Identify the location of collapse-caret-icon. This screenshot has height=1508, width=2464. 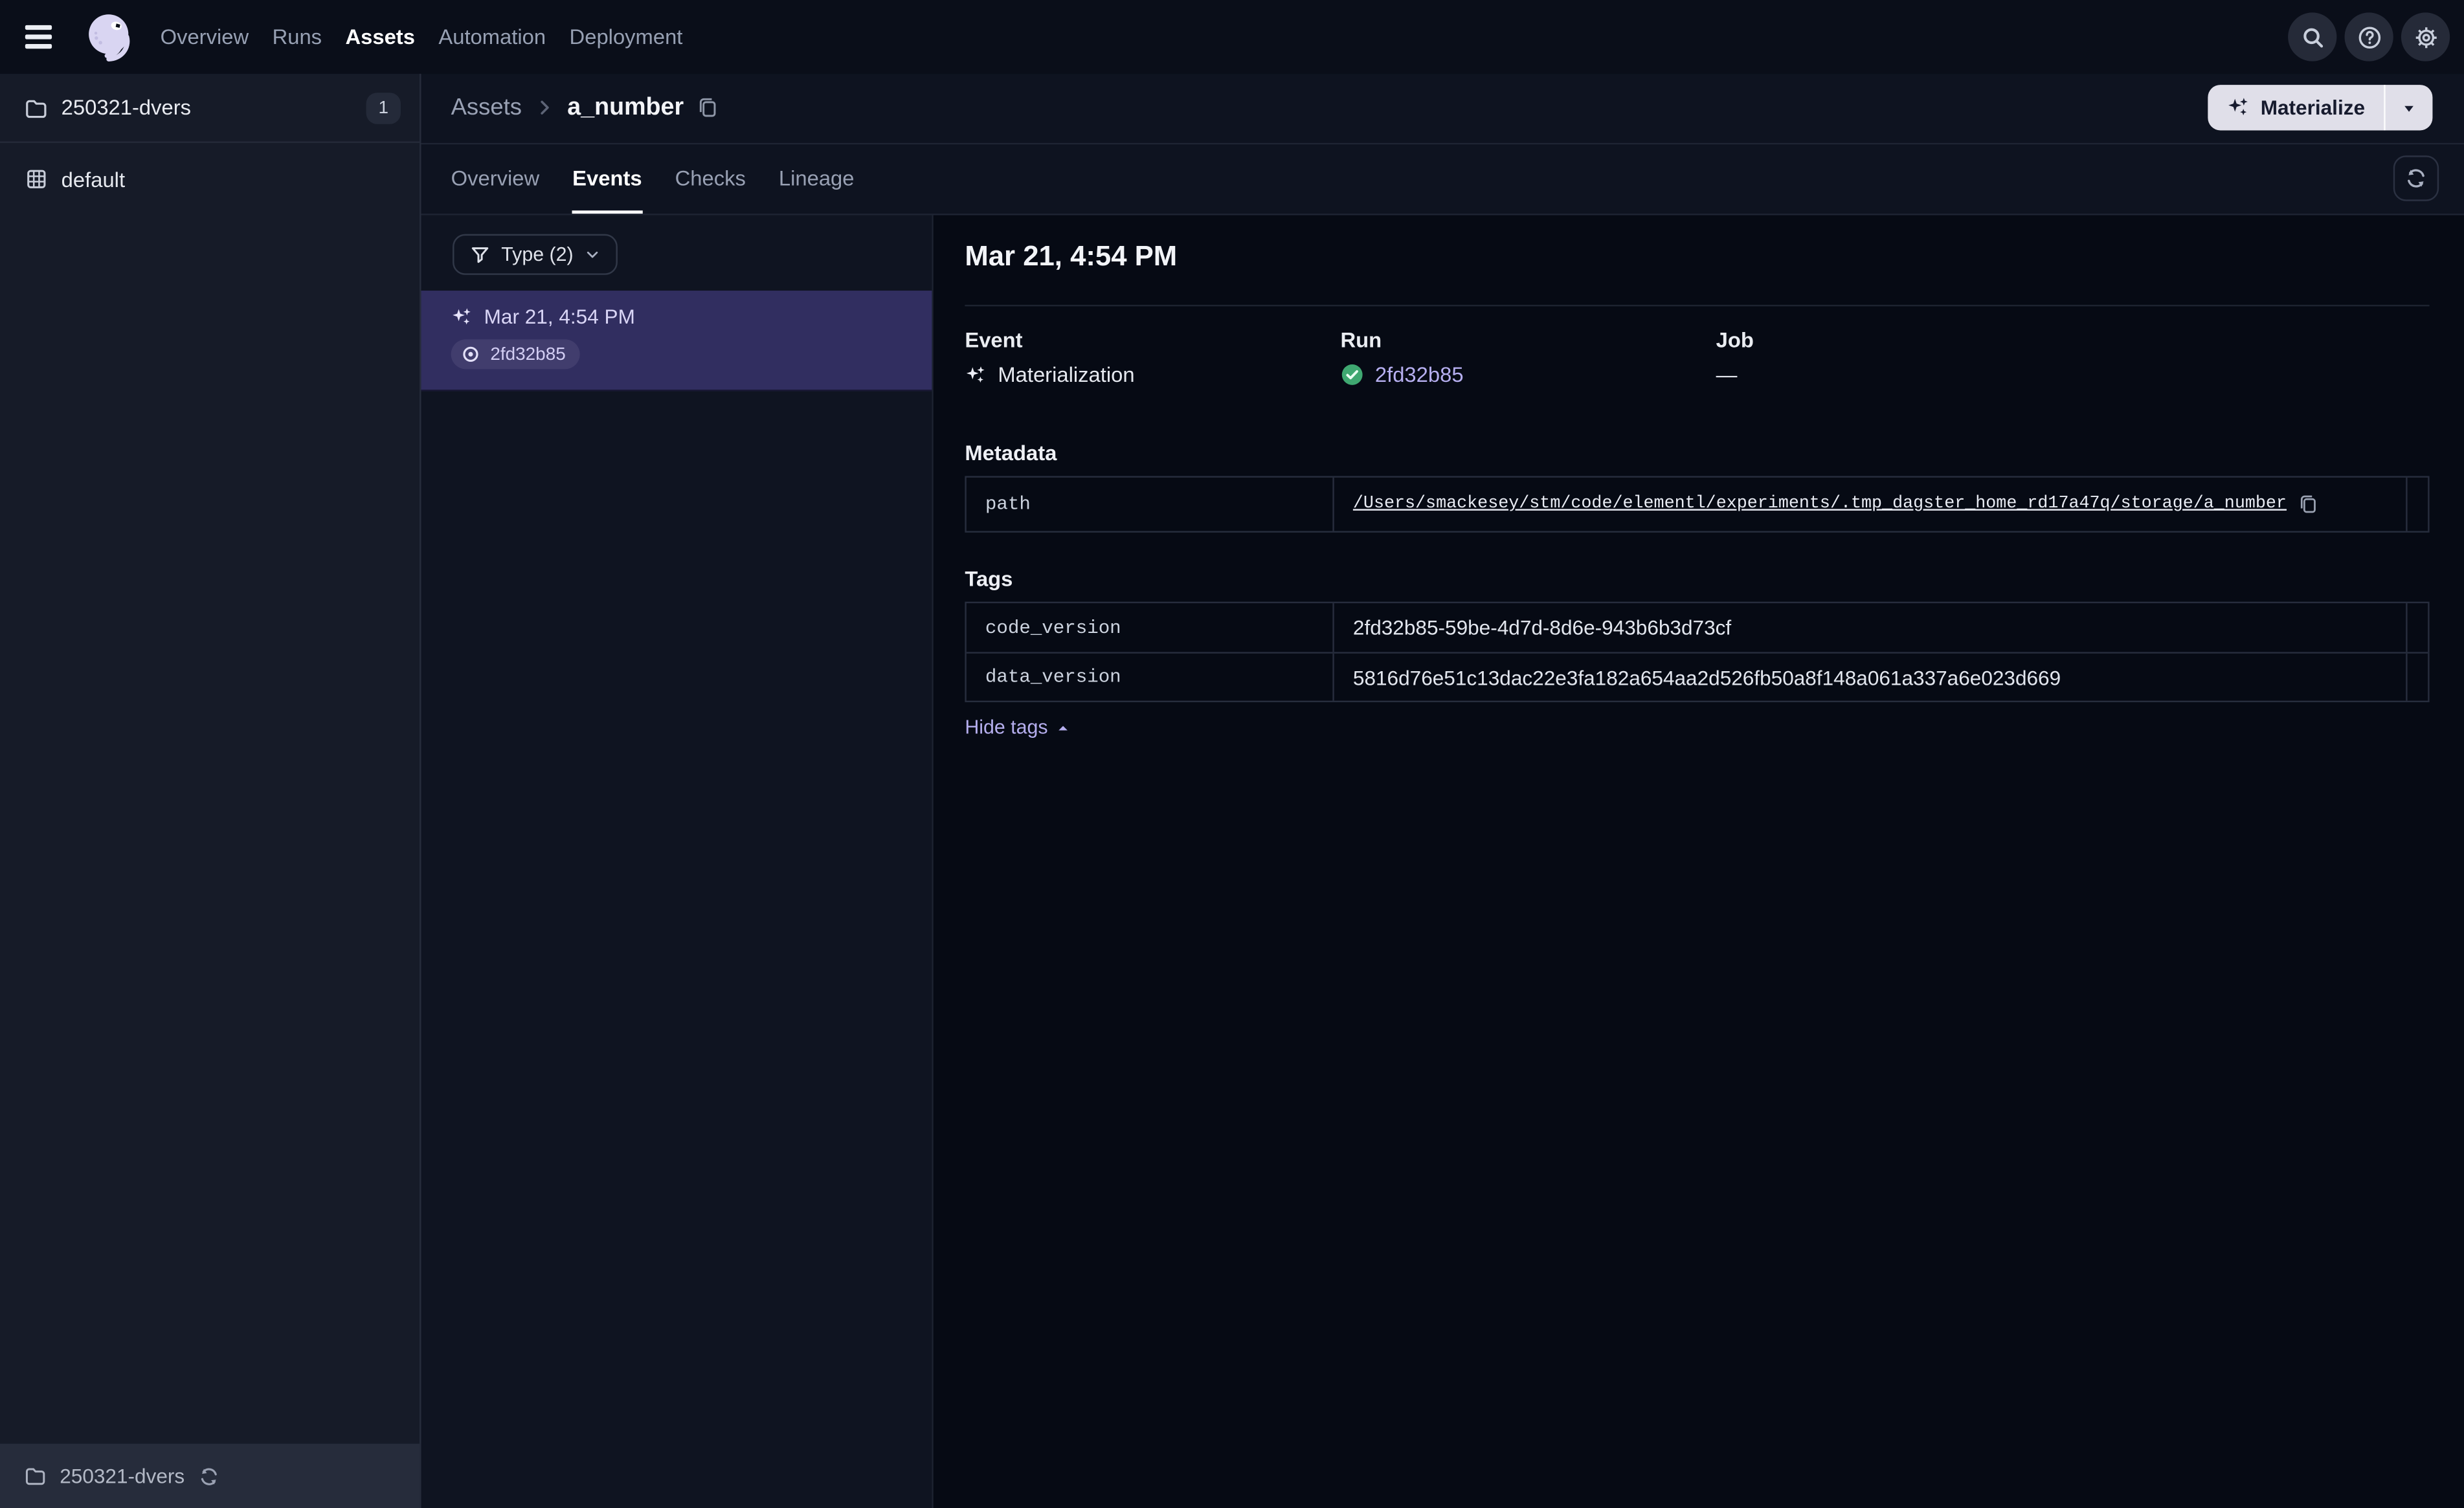
(1063, 728).